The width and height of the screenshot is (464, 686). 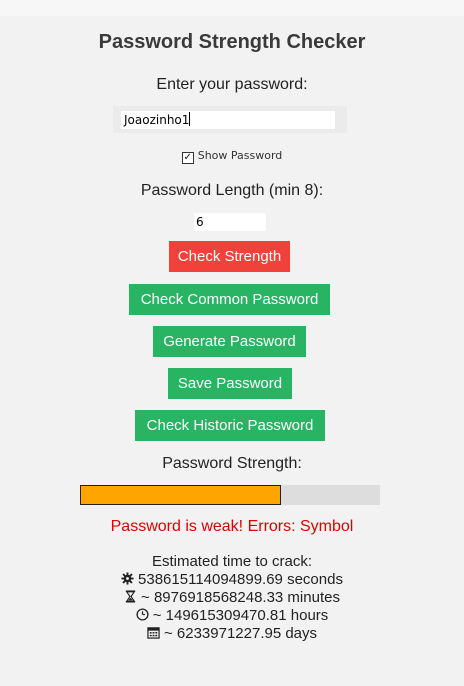 I want to click on crack-hours-value: ~ 149615309470.81 hours, so click(x=240, y=615).